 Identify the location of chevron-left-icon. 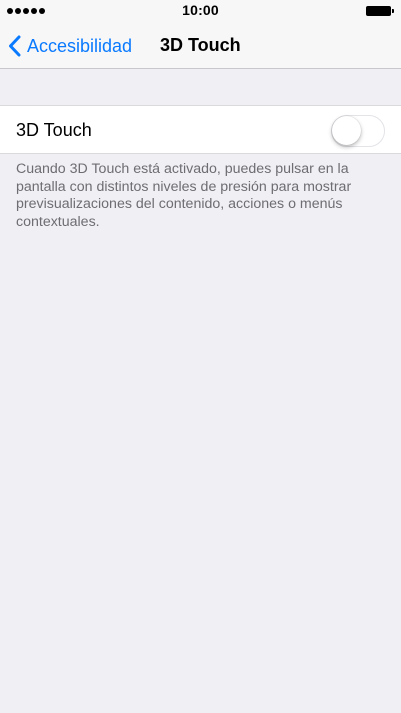
(14, 46).